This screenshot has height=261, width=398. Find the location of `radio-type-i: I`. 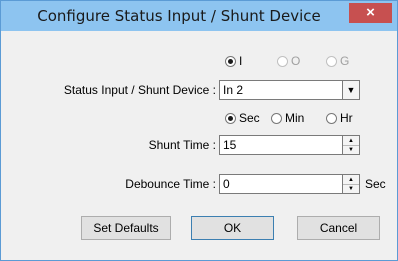

radio-type-i: I is located at coordinates (233, 61).